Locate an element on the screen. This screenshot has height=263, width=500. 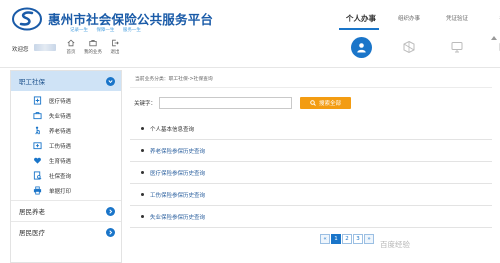
next-page-button: » is located at coordinates (369, 239).